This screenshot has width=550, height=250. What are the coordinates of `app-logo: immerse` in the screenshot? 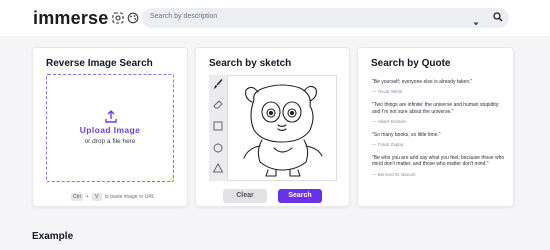 It's located at (70, 18).